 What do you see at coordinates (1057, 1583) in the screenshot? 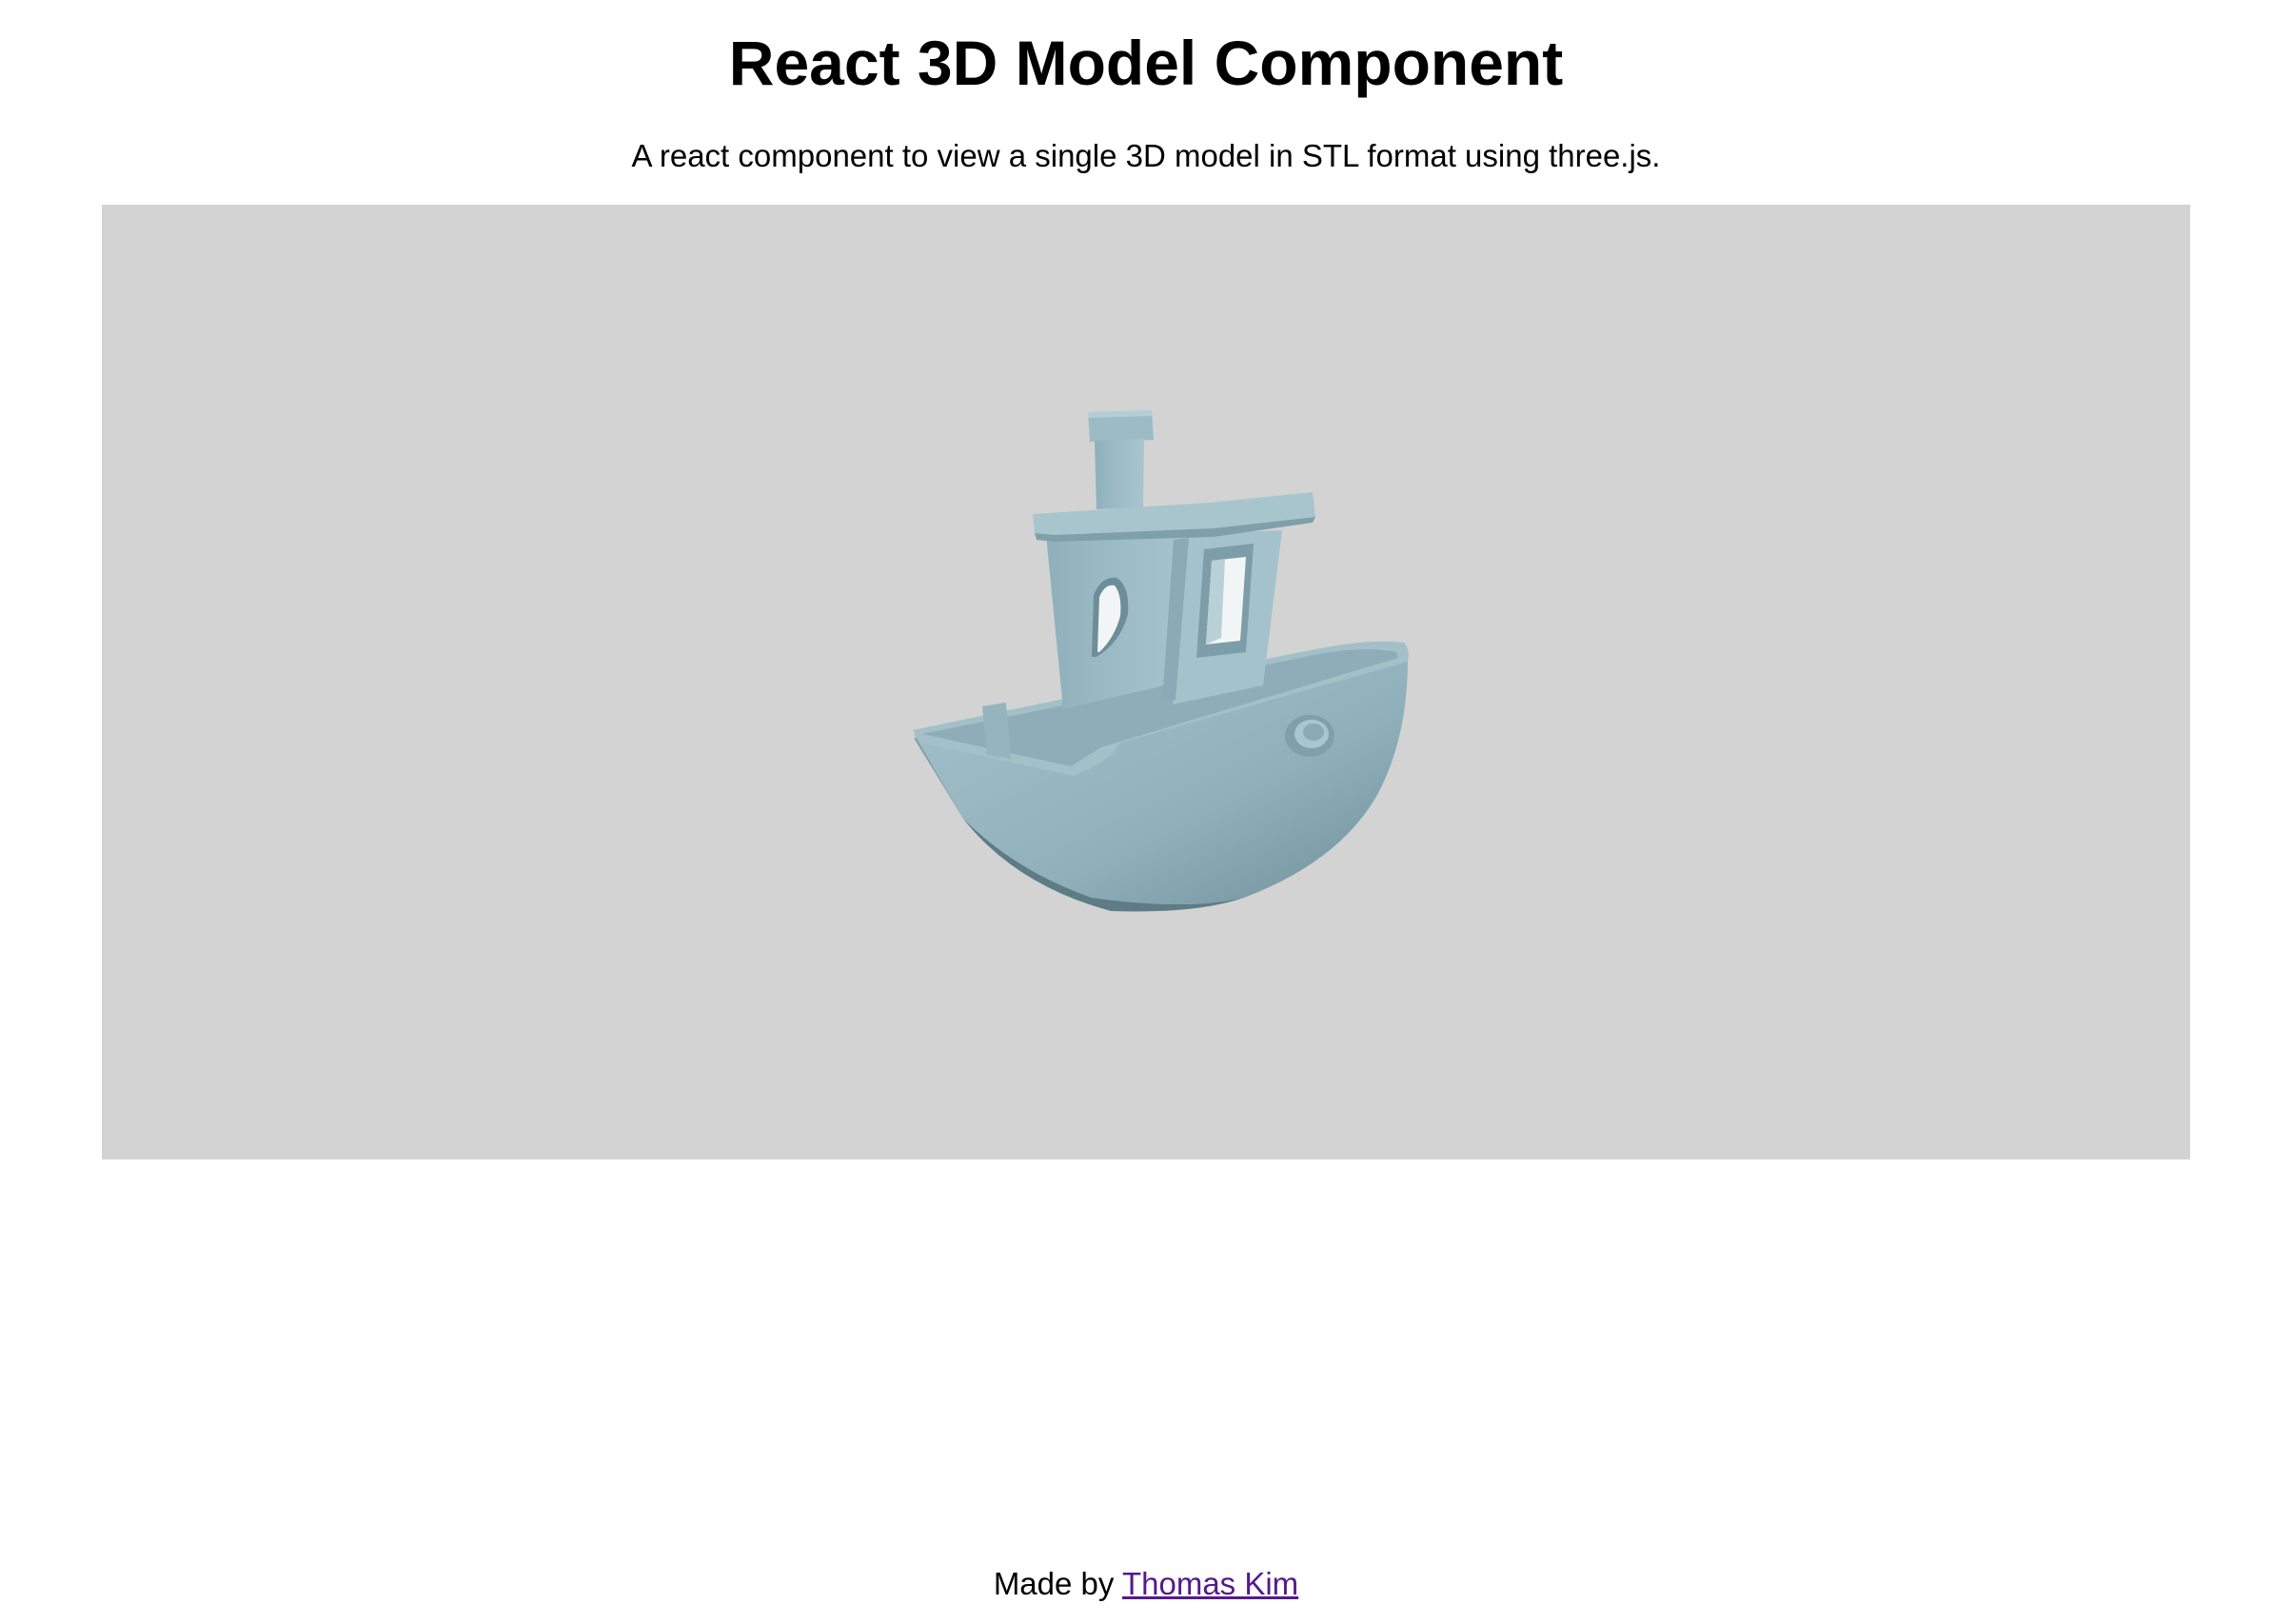
I see `footer-made-by-text: Made by` at bounding box center [1057, 1583].